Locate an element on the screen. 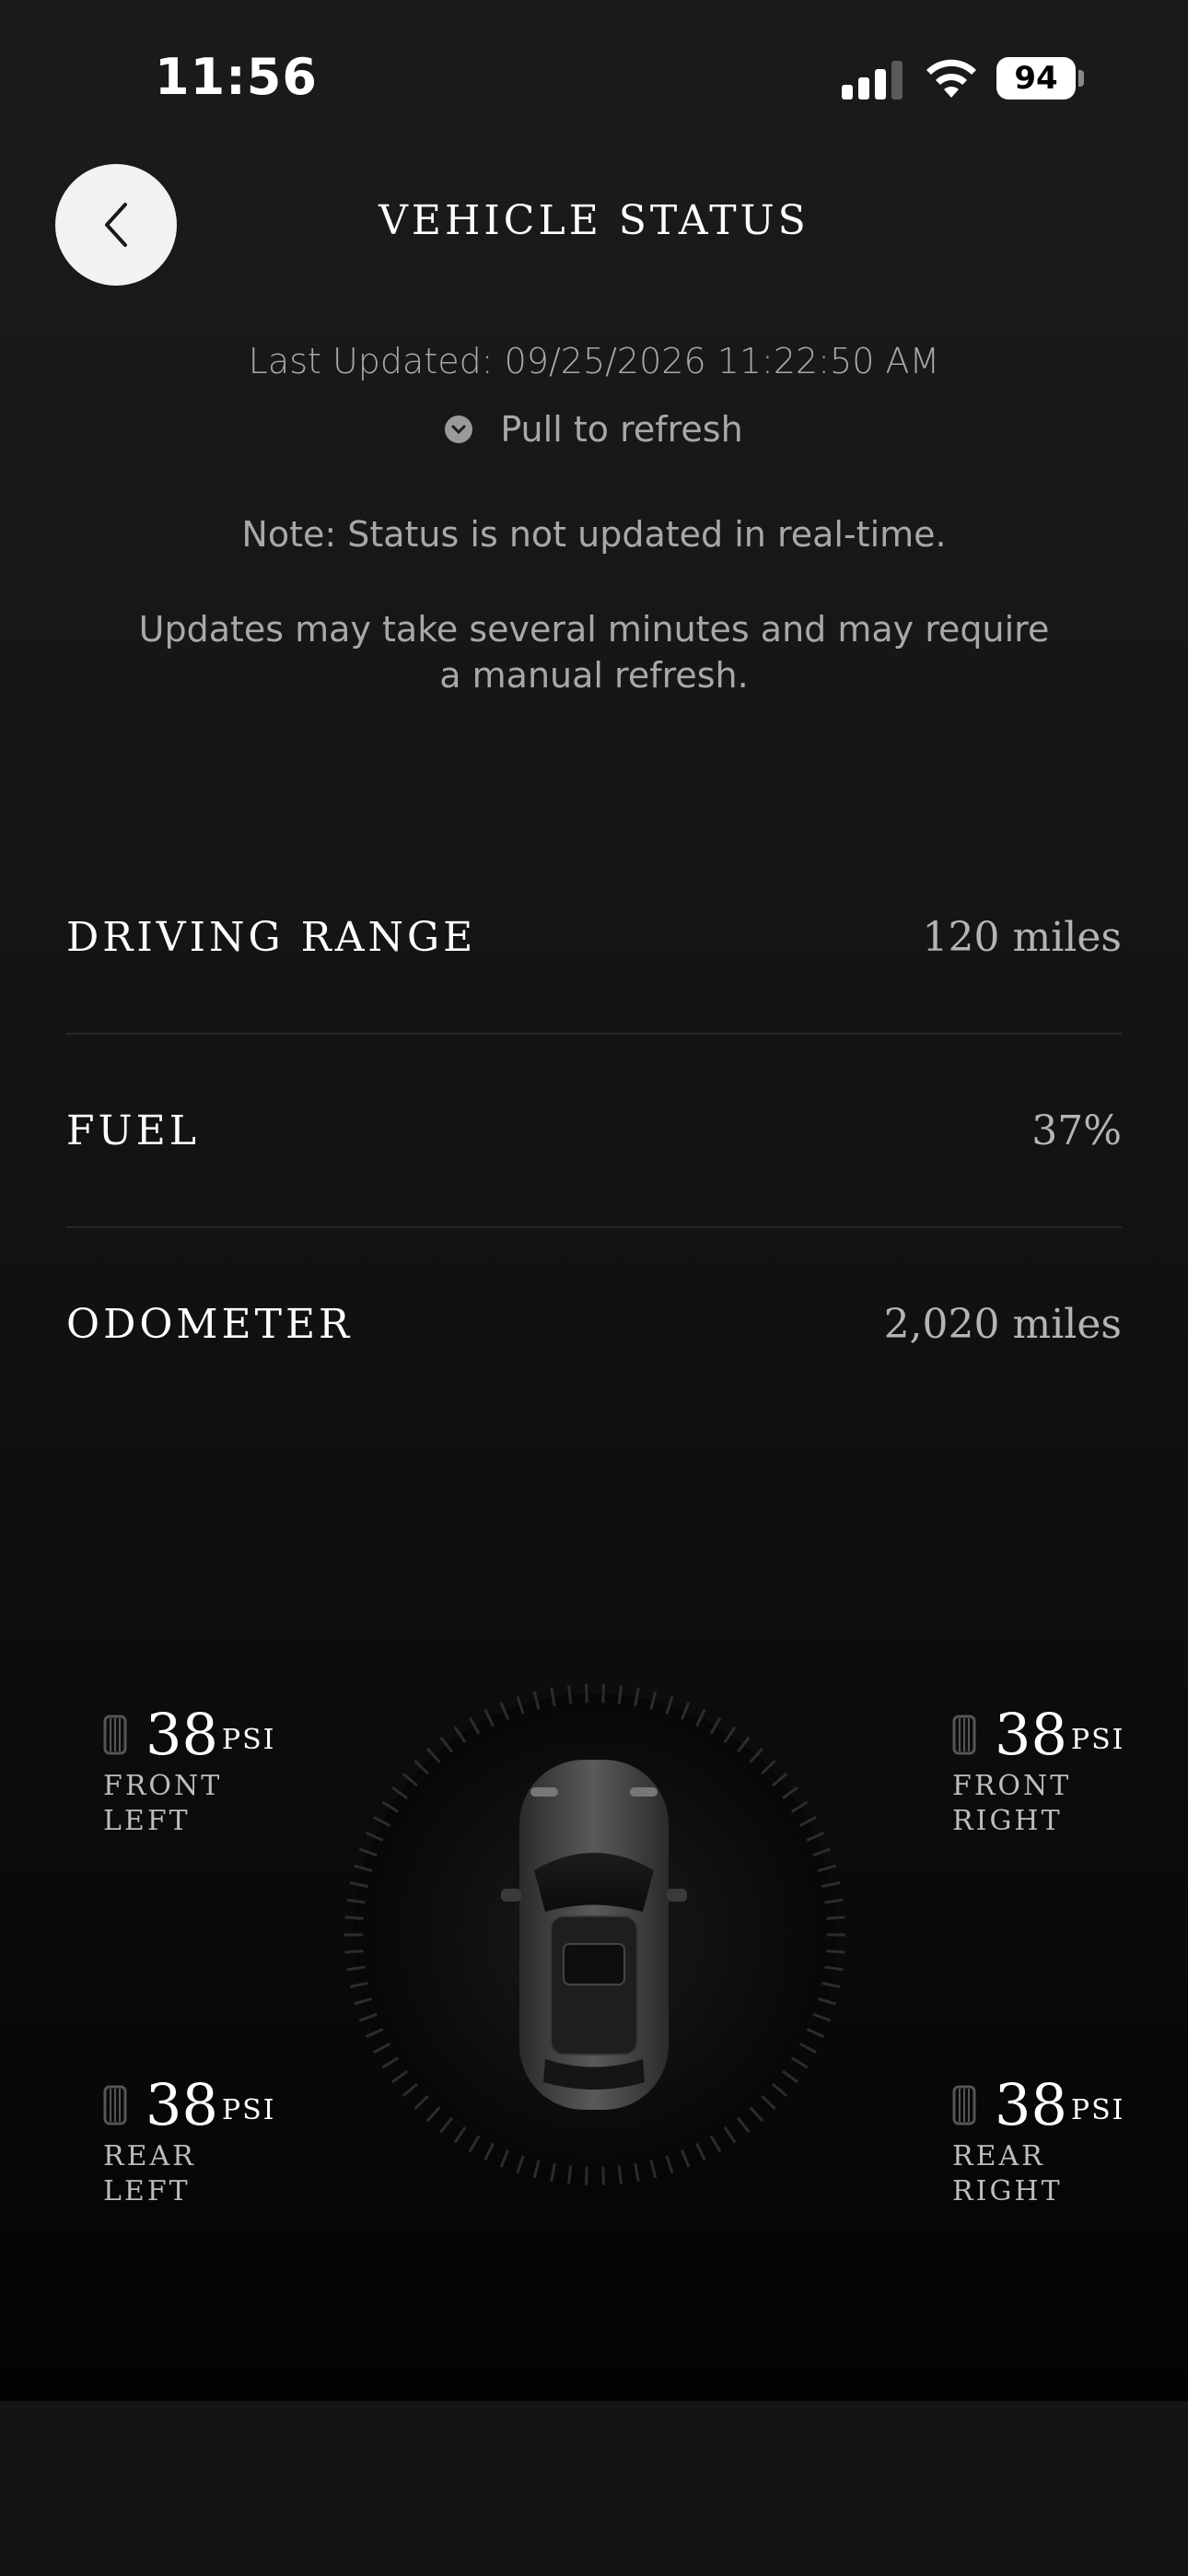 The image size is (1188, 2576). stat-value: 37% is located at coordinates (1076, 1130).